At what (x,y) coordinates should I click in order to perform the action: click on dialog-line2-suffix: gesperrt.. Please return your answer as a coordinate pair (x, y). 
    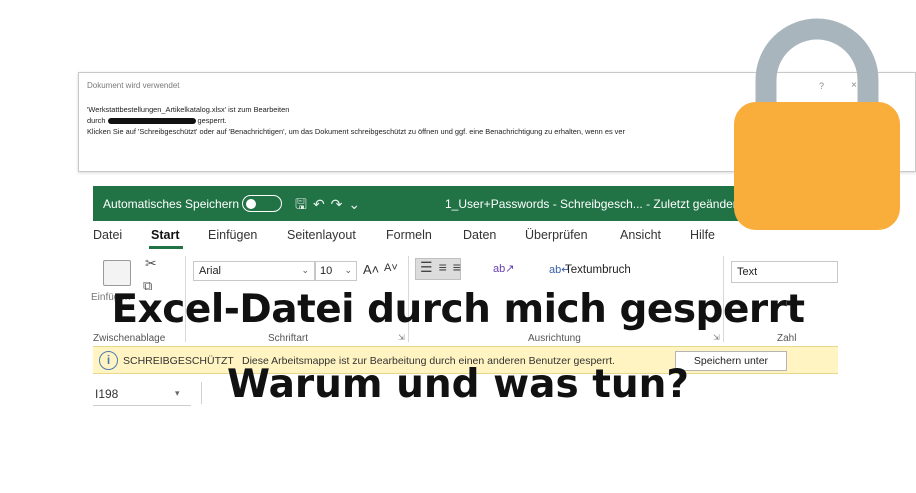
    Looking at the image, I should click on (212, 120).